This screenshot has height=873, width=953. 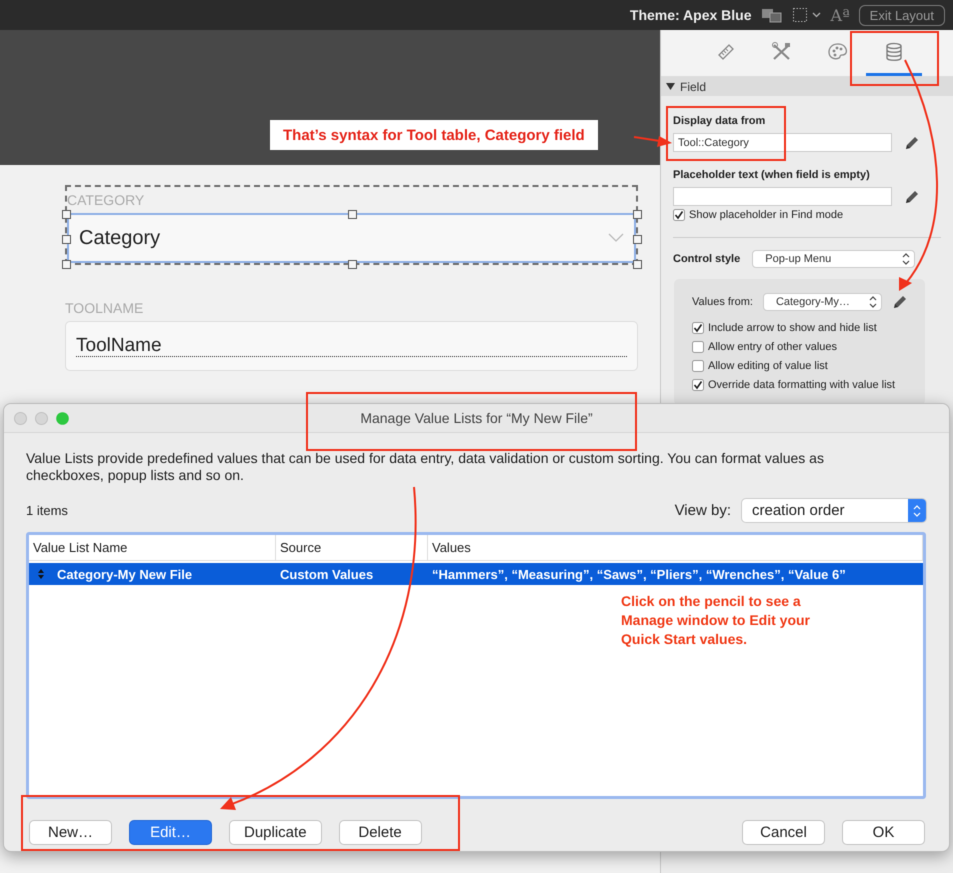 I want to click on field-label: Control style, so click(x=706, y=259).